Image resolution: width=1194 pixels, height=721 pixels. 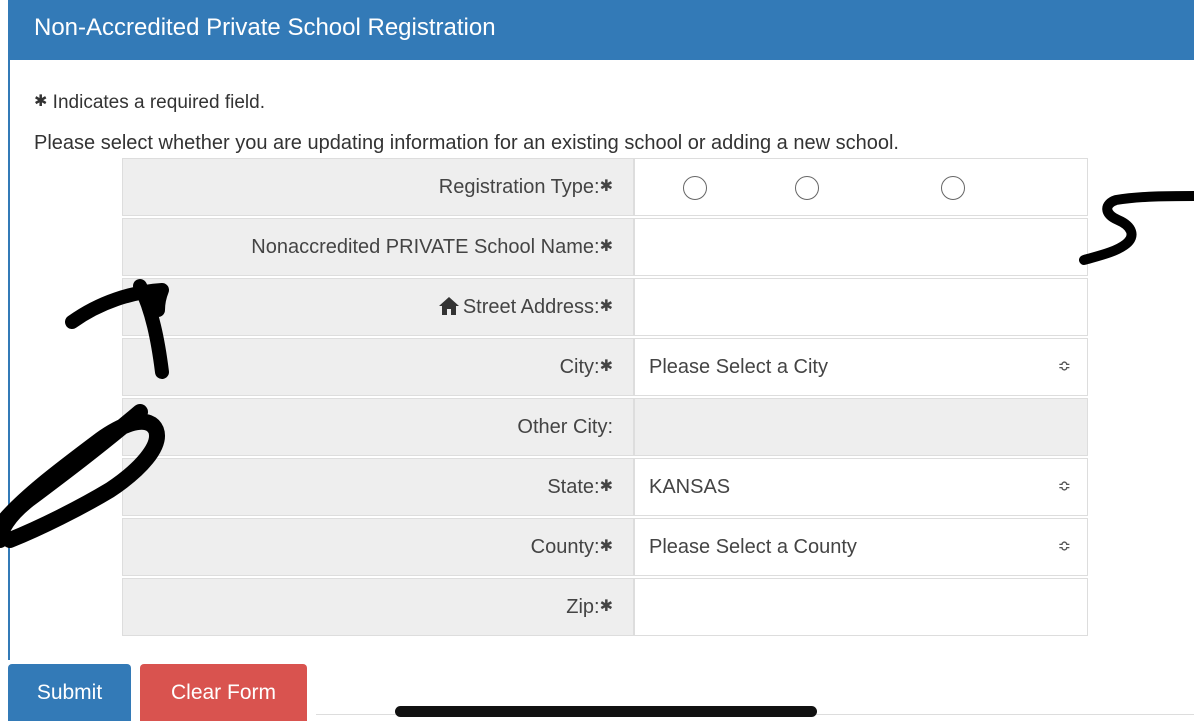 What do you see at coordinates (378, 367) in the screenshot?
I see `city-label: City:✱` at bounding box center [378, 367].